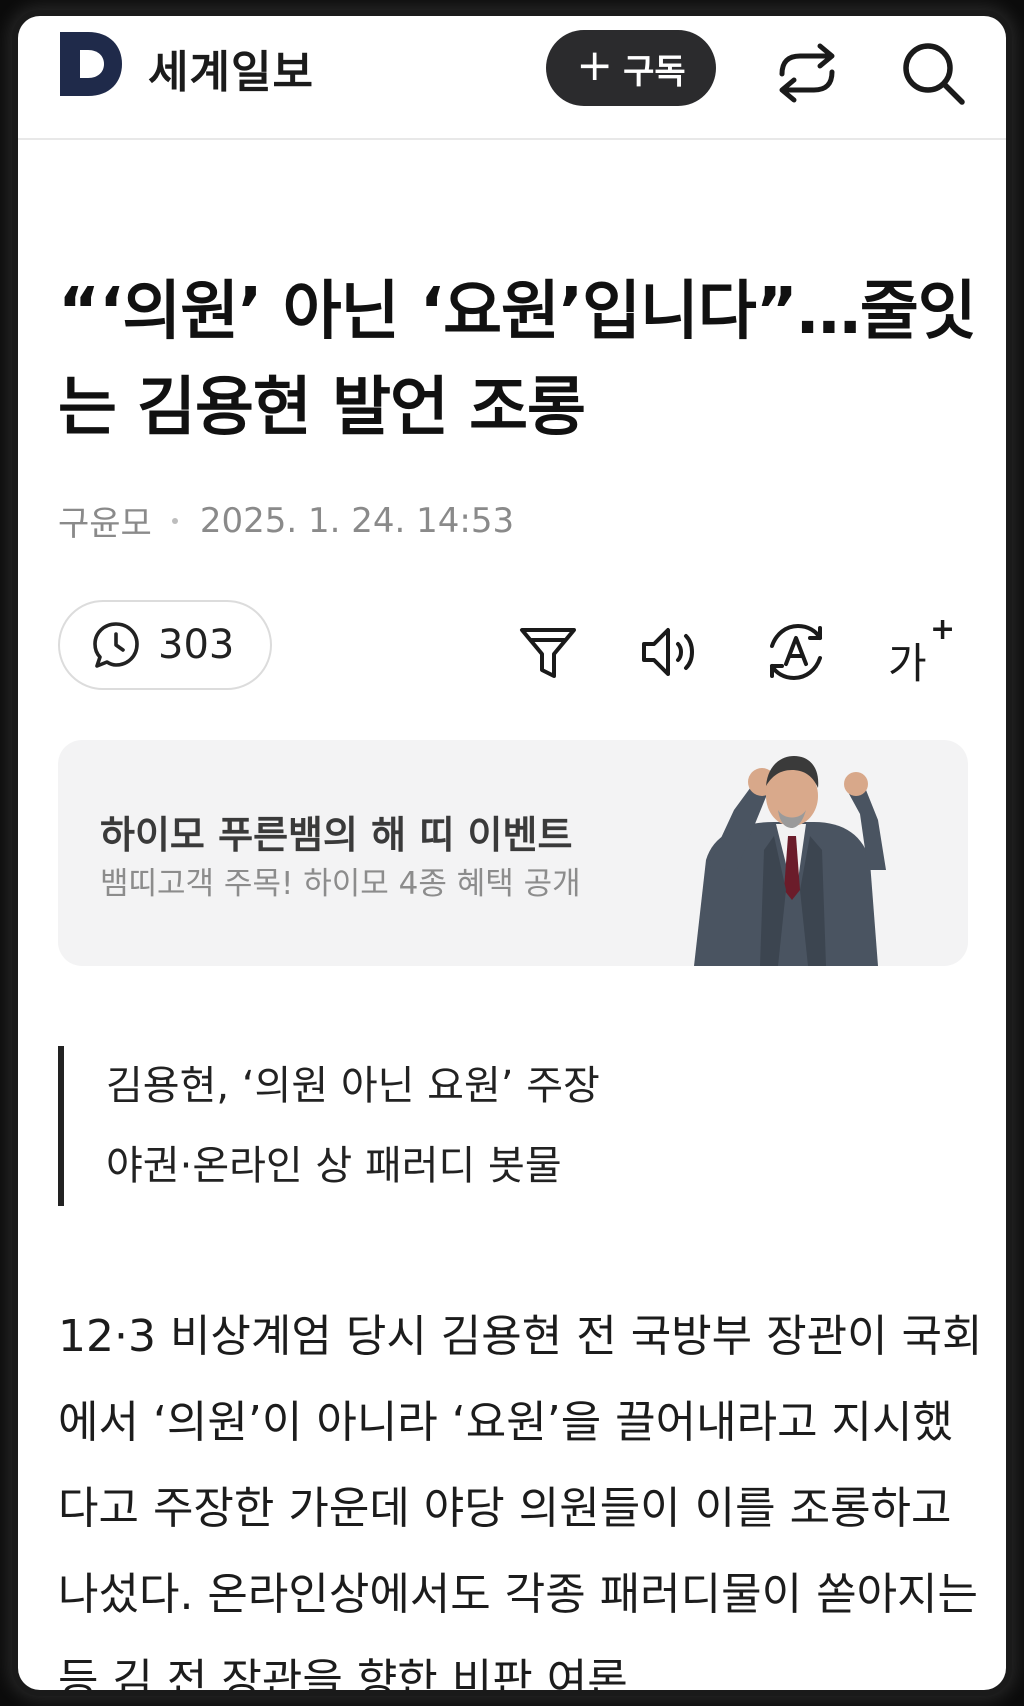 Image resolution: width=1024 pixels, height=1706 pixels. Describe the element at coordinates (340, 884) in the screenshot. I see `ad-subtitle: 뱀띠고객 주목! 하이모 4종 혜택 공개` at that location.